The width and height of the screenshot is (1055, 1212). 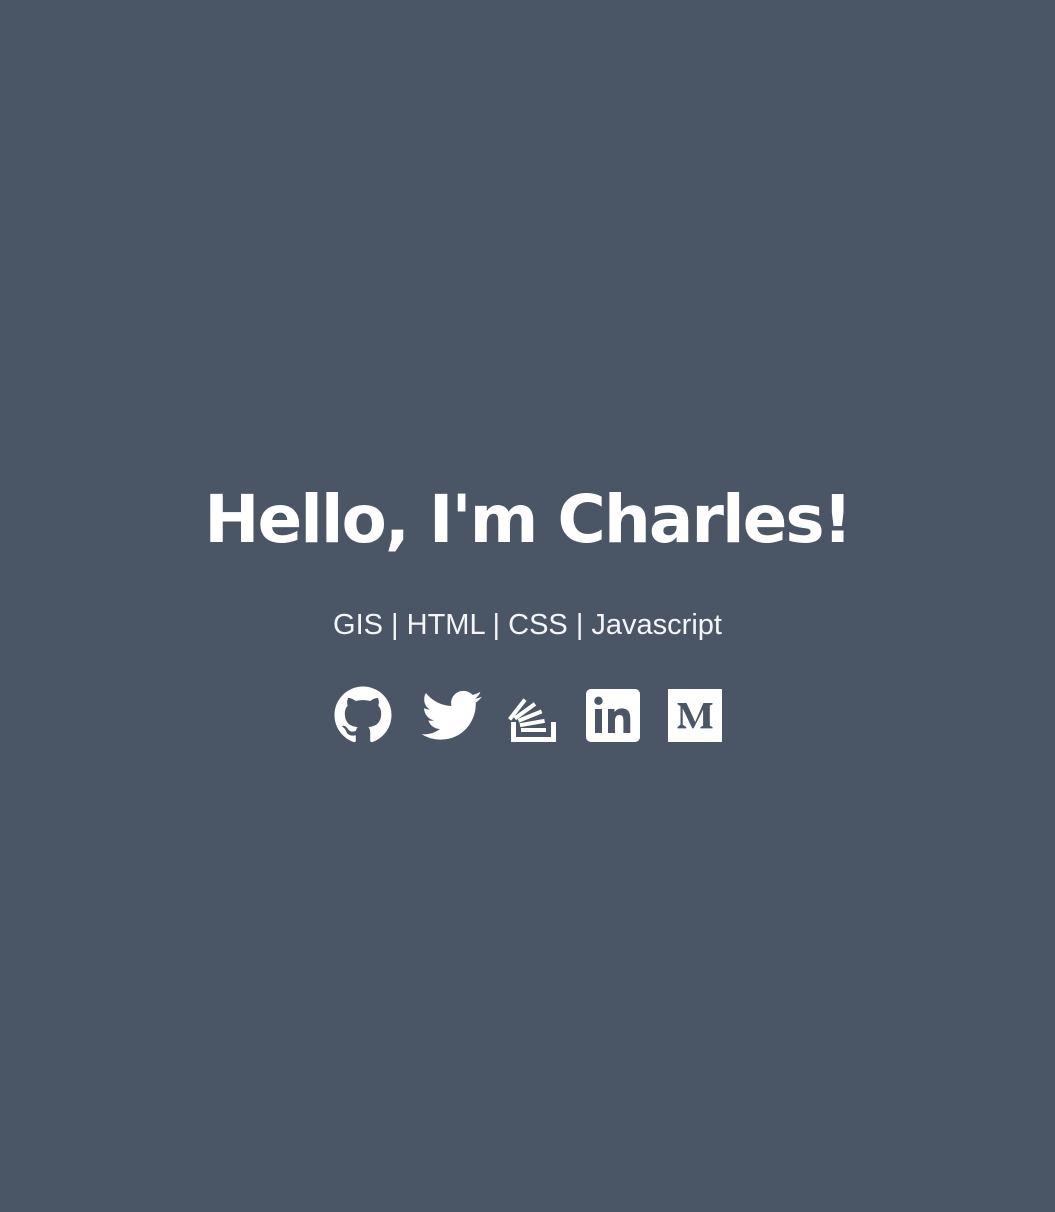 I want to click on medium-link, so click(x=695, y=715).